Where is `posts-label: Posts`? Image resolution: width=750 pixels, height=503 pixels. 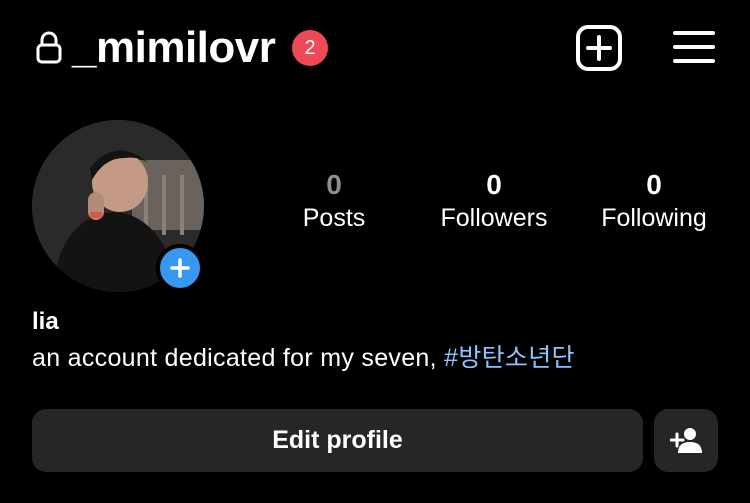
posts-label: Posts is located at coordinates (334, 218).